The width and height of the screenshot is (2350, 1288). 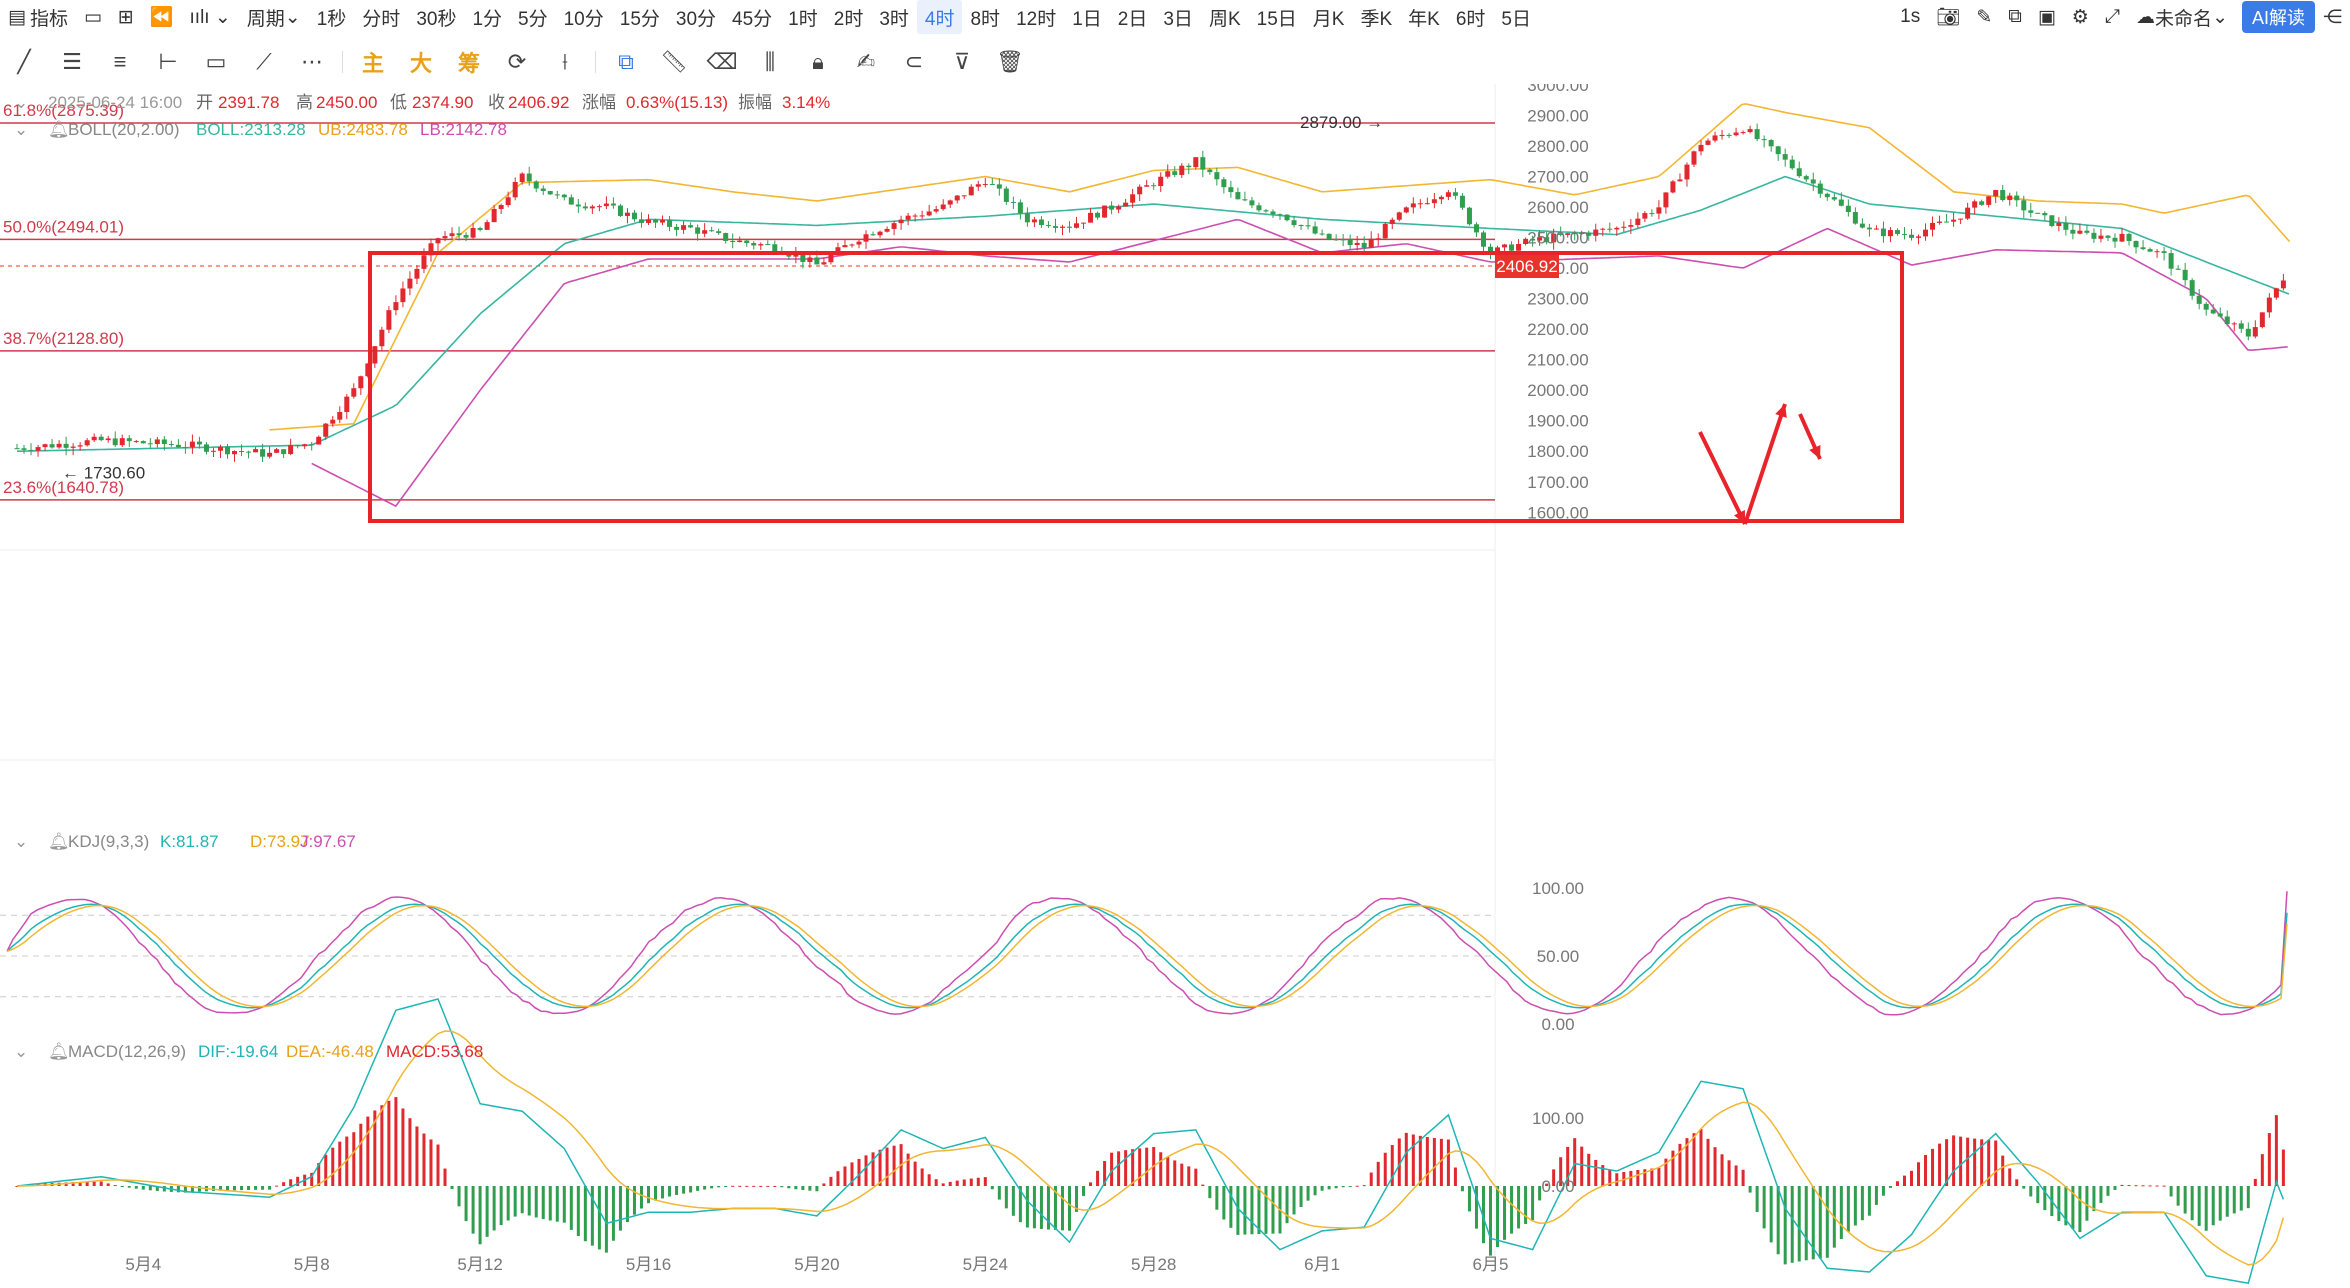 What do you see at coordinates (2047, 17) in the screenshot?
I see `template-icon: ▣` at bounding box center [2047, 17].